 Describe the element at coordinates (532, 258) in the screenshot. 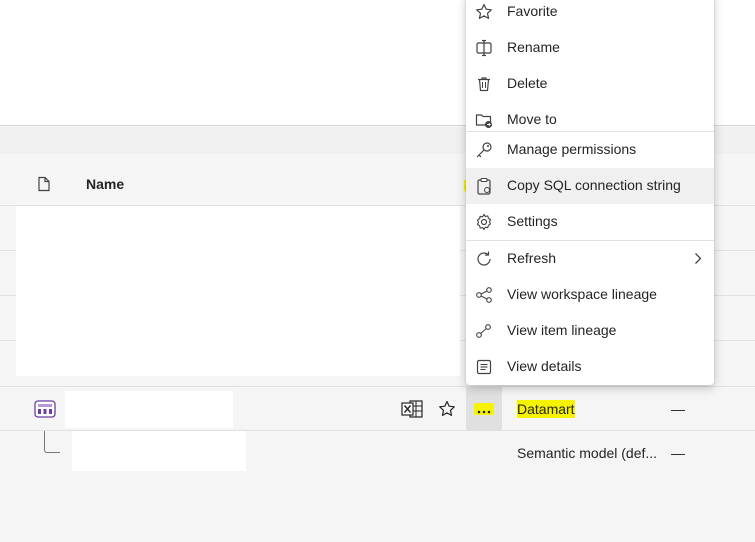

I see `menu-item-label: Refresh` at that location.